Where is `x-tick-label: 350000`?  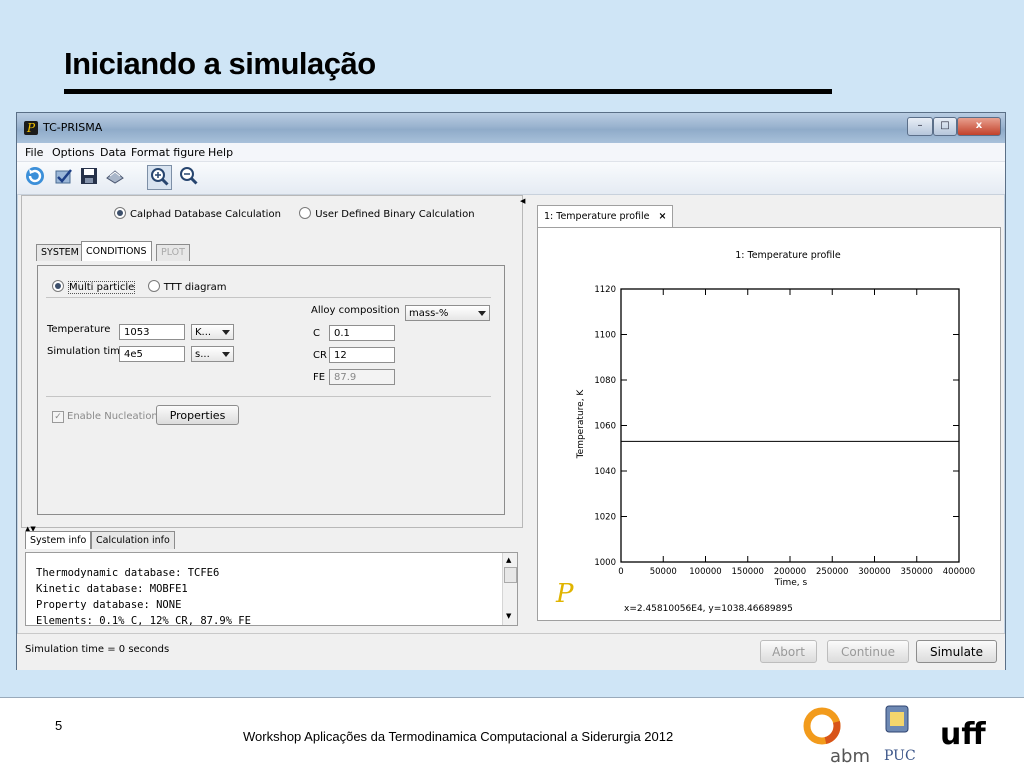
x-tick-label: 350000 is located at coordinates (917, 572).